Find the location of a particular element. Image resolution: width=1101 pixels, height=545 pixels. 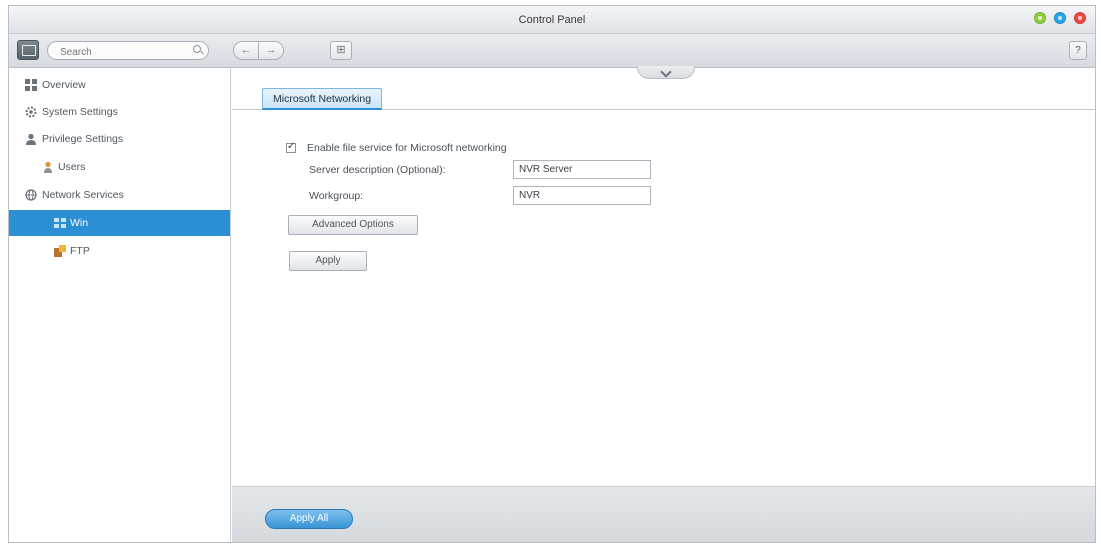

minimize-button is located at coordinates (1040, 18).